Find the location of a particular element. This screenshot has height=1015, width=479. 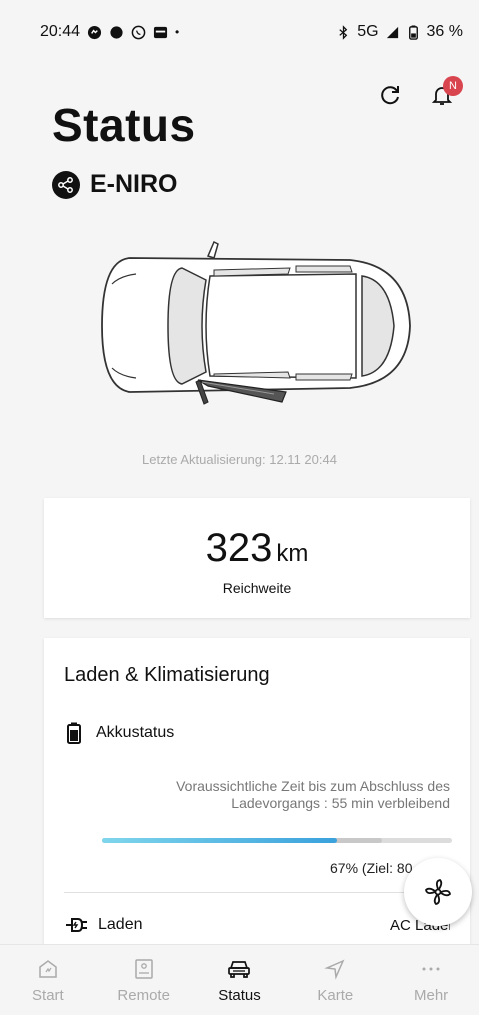

range-label: Reichweite is located at coordinates (257, 588).